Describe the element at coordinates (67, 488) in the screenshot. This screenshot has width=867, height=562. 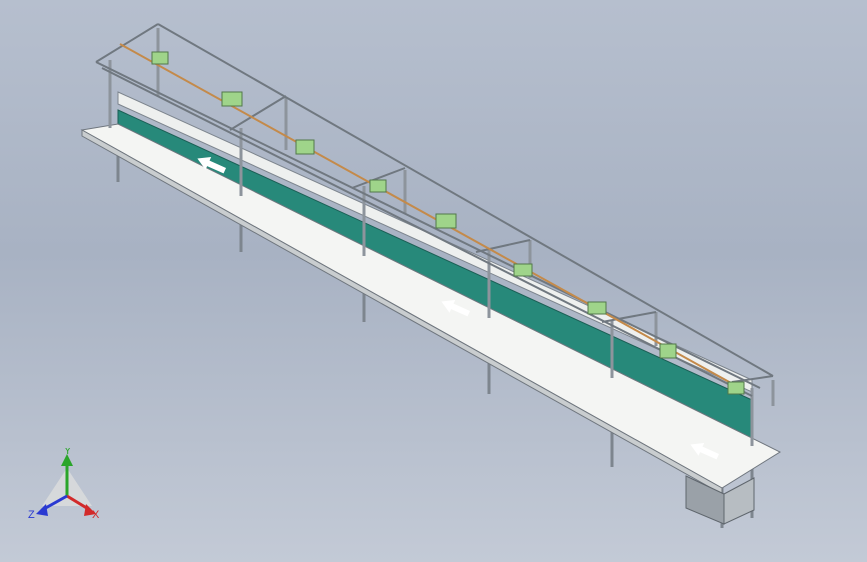
I see `axis-triad: Y X Z` at that location.